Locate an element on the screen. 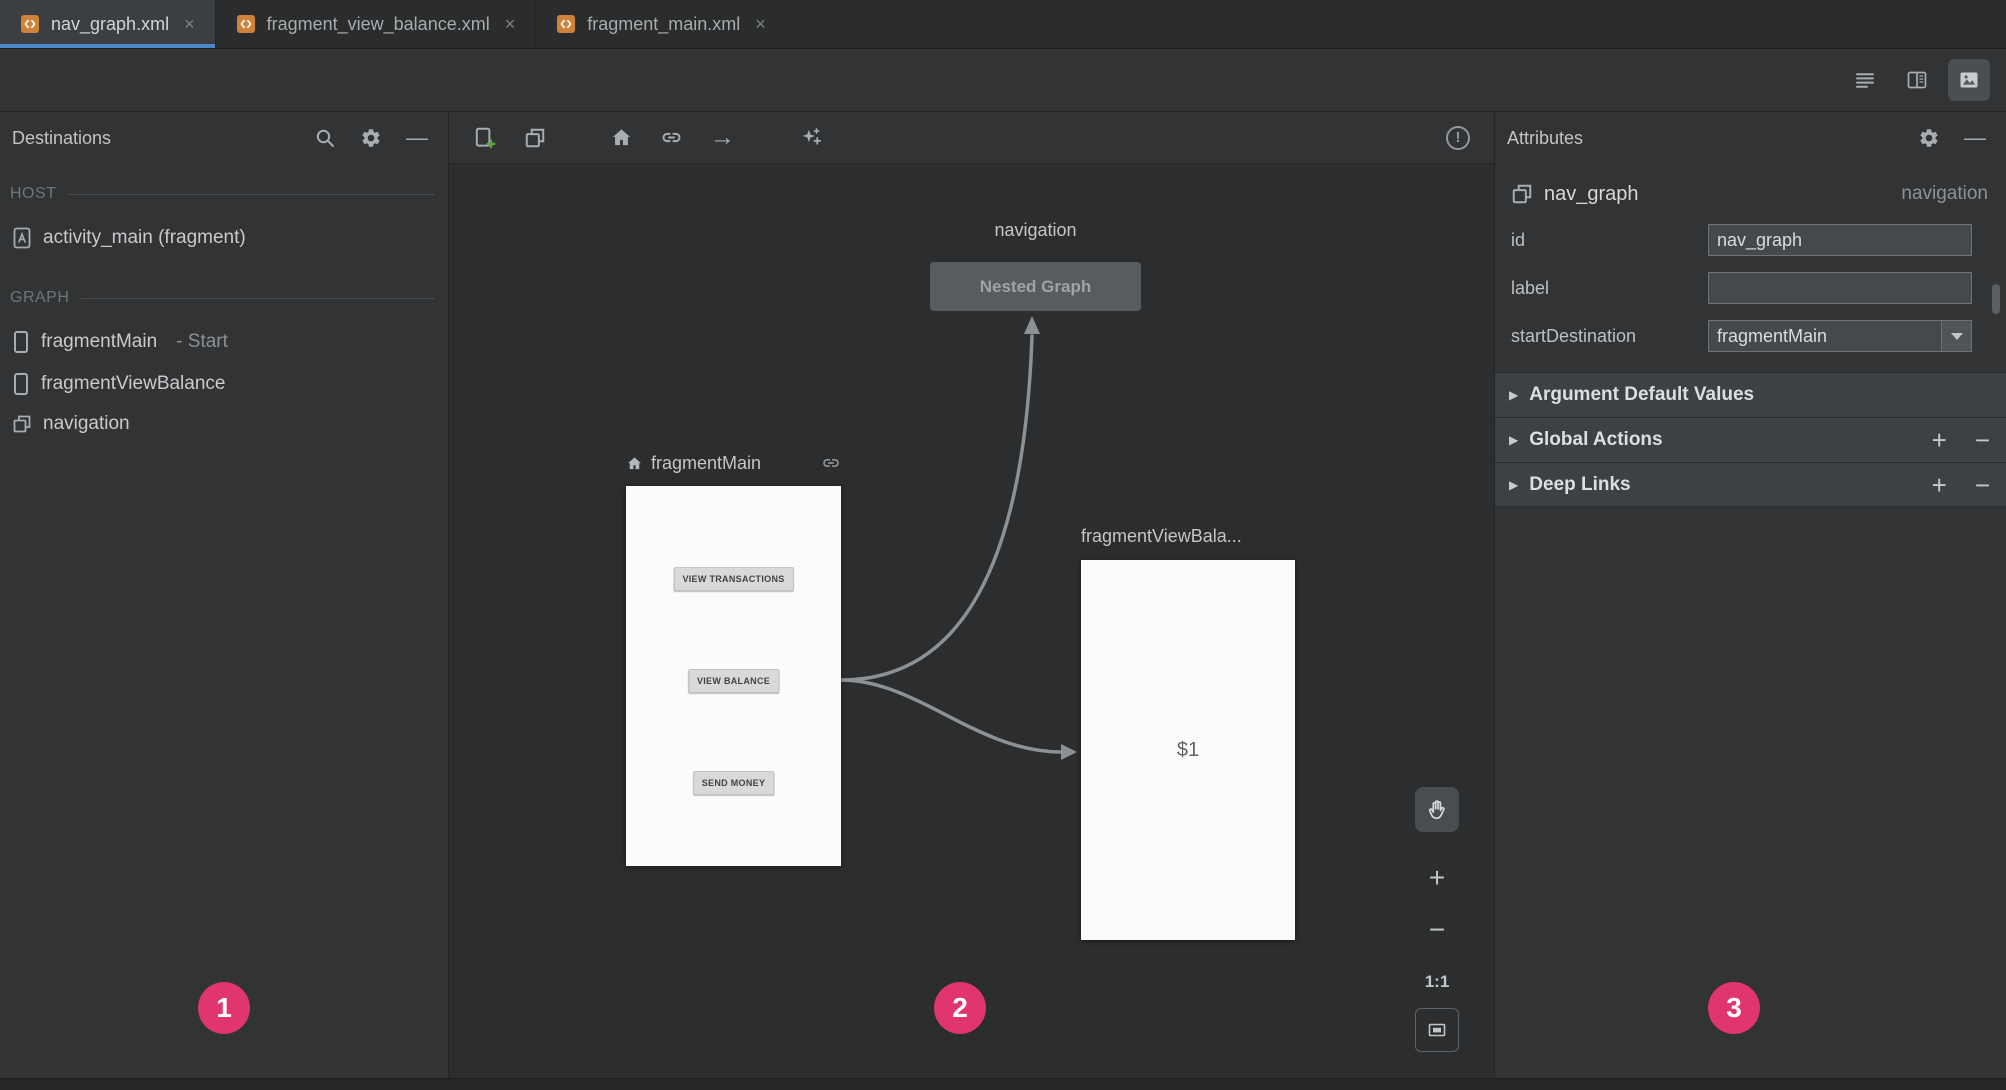 The image size is (2006, 1090). tab-label: nav_graph.xml is located at coordinates (110, 23).